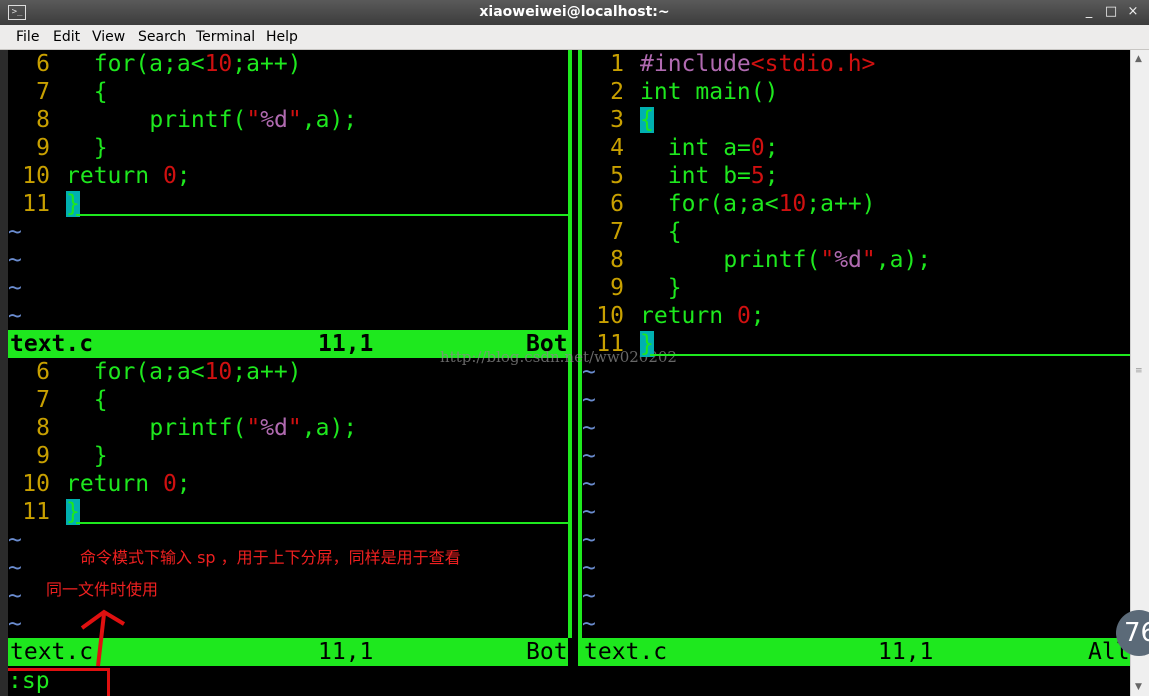 The width and height of the screenshot is (1149, 696). Describe the element at coordinates (270, 557) in the screenshot. I see `annotation-text-line1: 命令模式下输入 sp ，用于上下分屏，同样是用于查看` at that location.